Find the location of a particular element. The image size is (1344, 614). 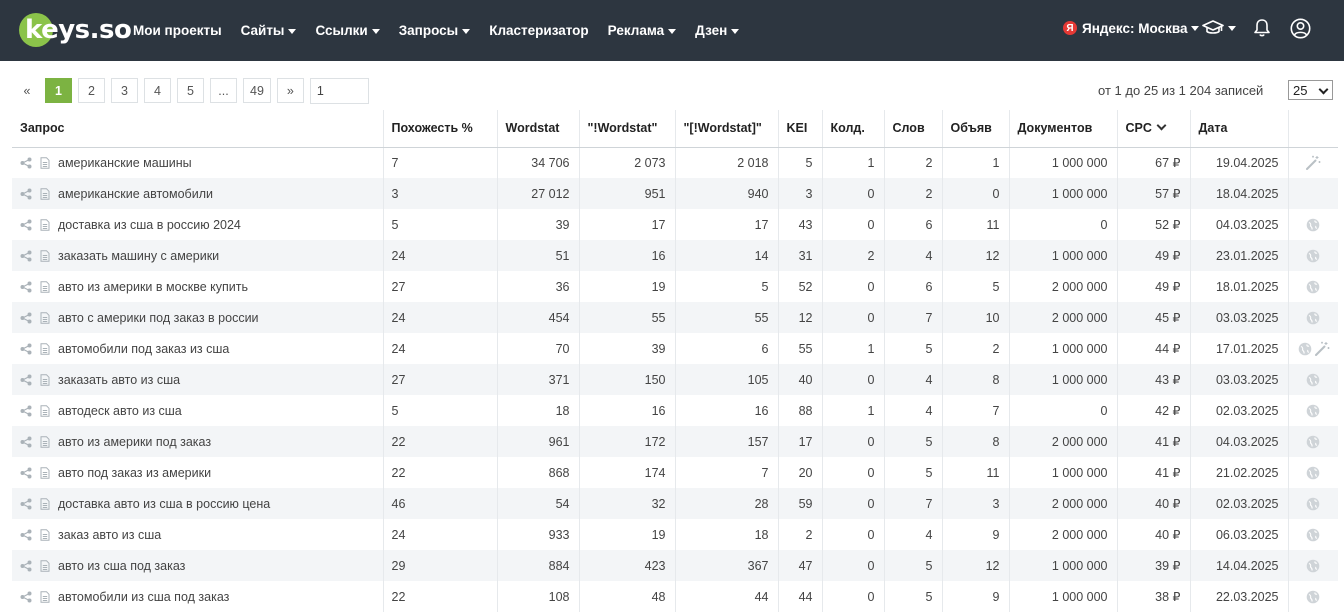

nav-item-6: Дзен is located at coordinates (717, 30).